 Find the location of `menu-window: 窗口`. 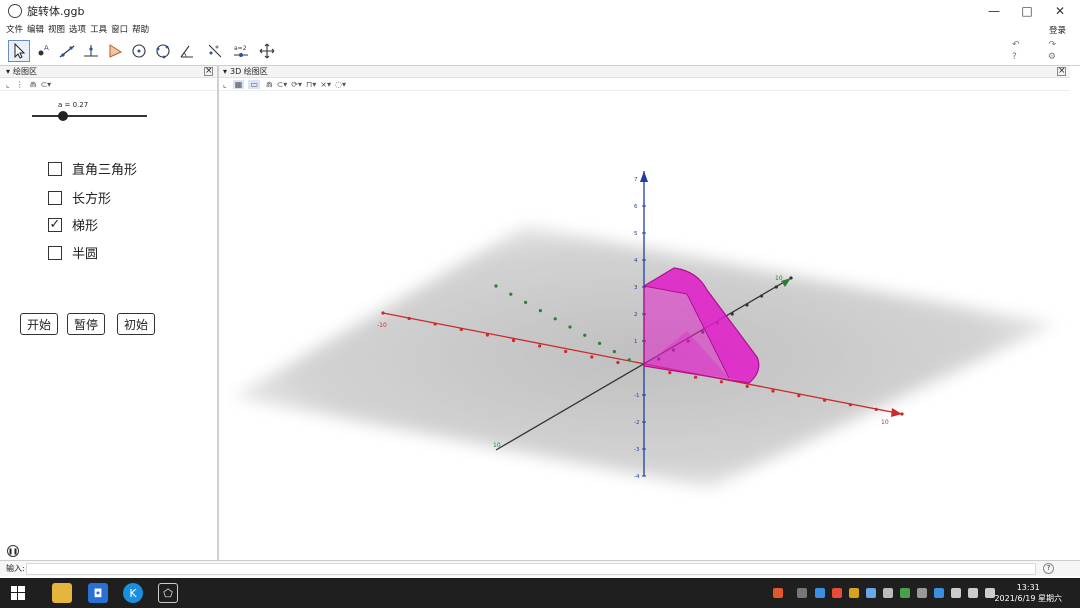

menu-window: 窗口 is located at coordinates (119, 29).